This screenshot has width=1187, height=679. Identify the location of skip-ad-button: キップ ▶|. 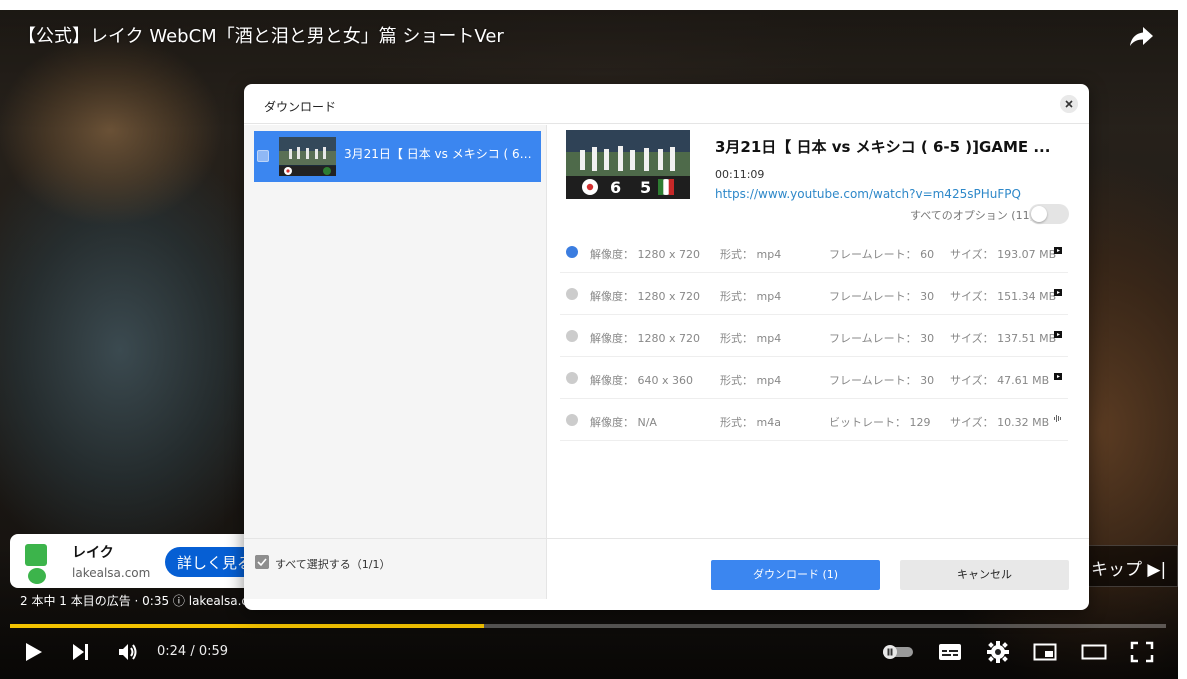
(1133, 566).